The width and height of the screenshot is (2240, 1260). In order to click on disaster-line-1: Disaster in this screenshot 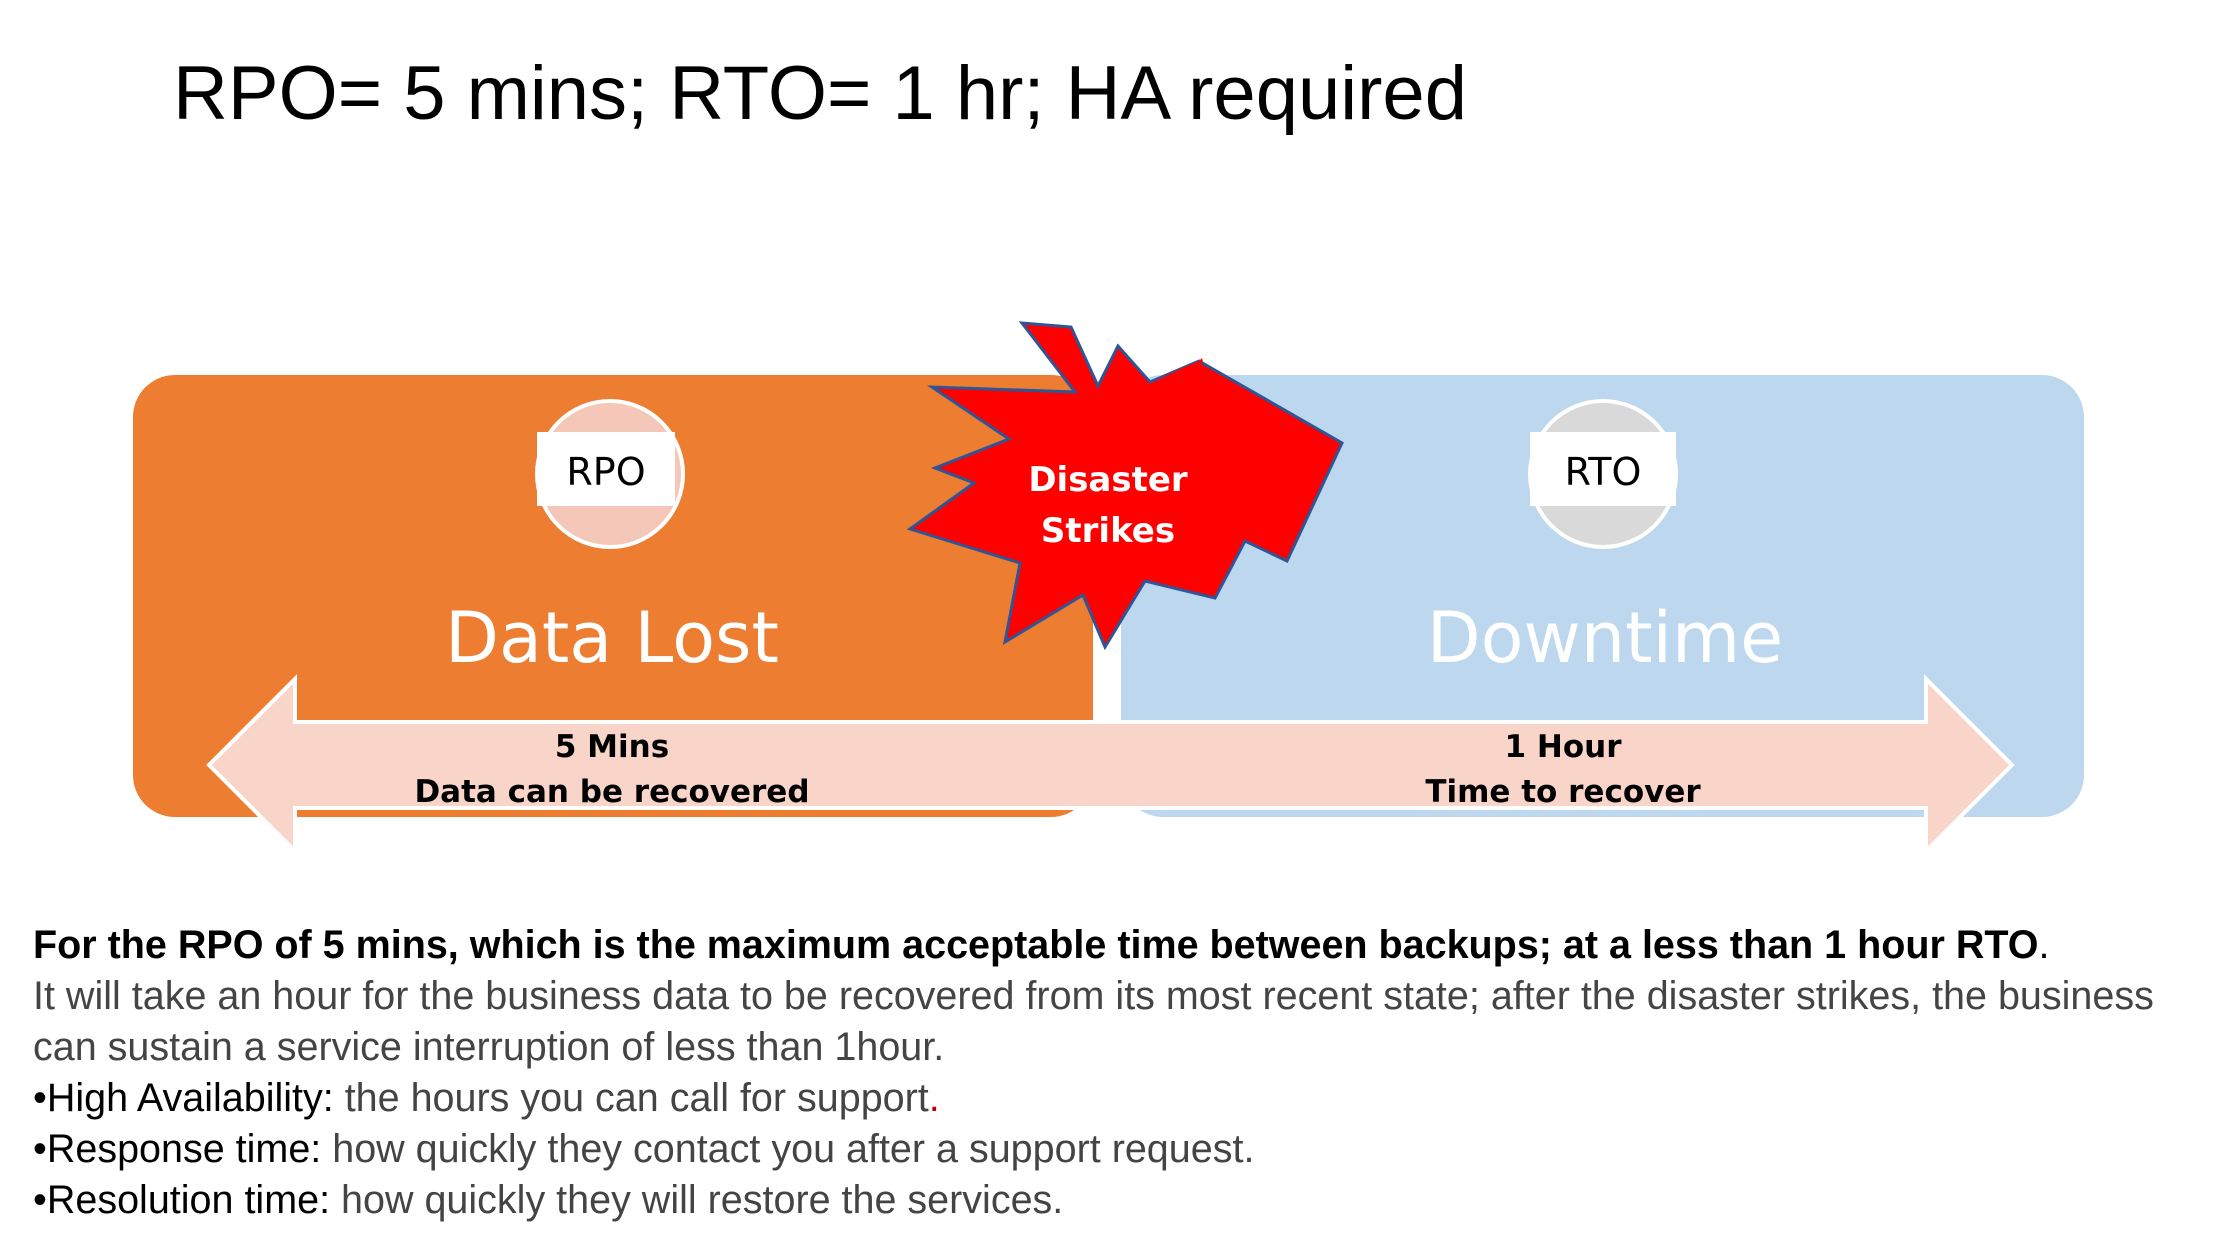, I will do `click(1108, 480)`.